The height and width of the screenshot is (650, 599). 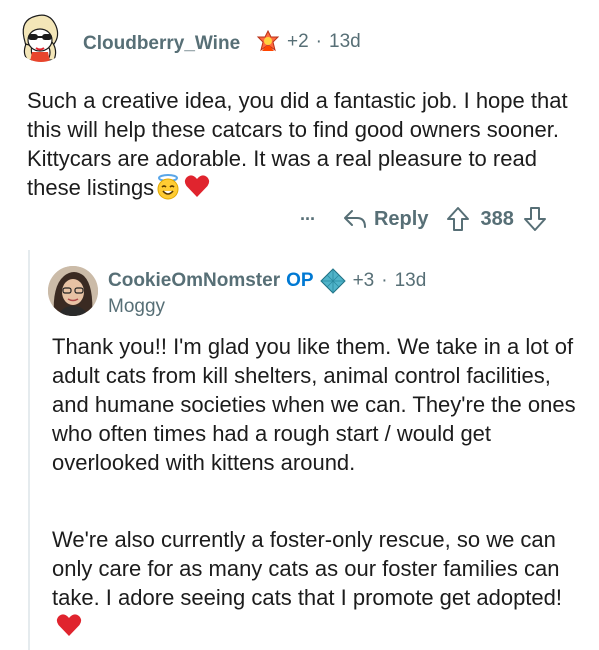 I want to click on award-count: +2, so click(x=298, y=42).